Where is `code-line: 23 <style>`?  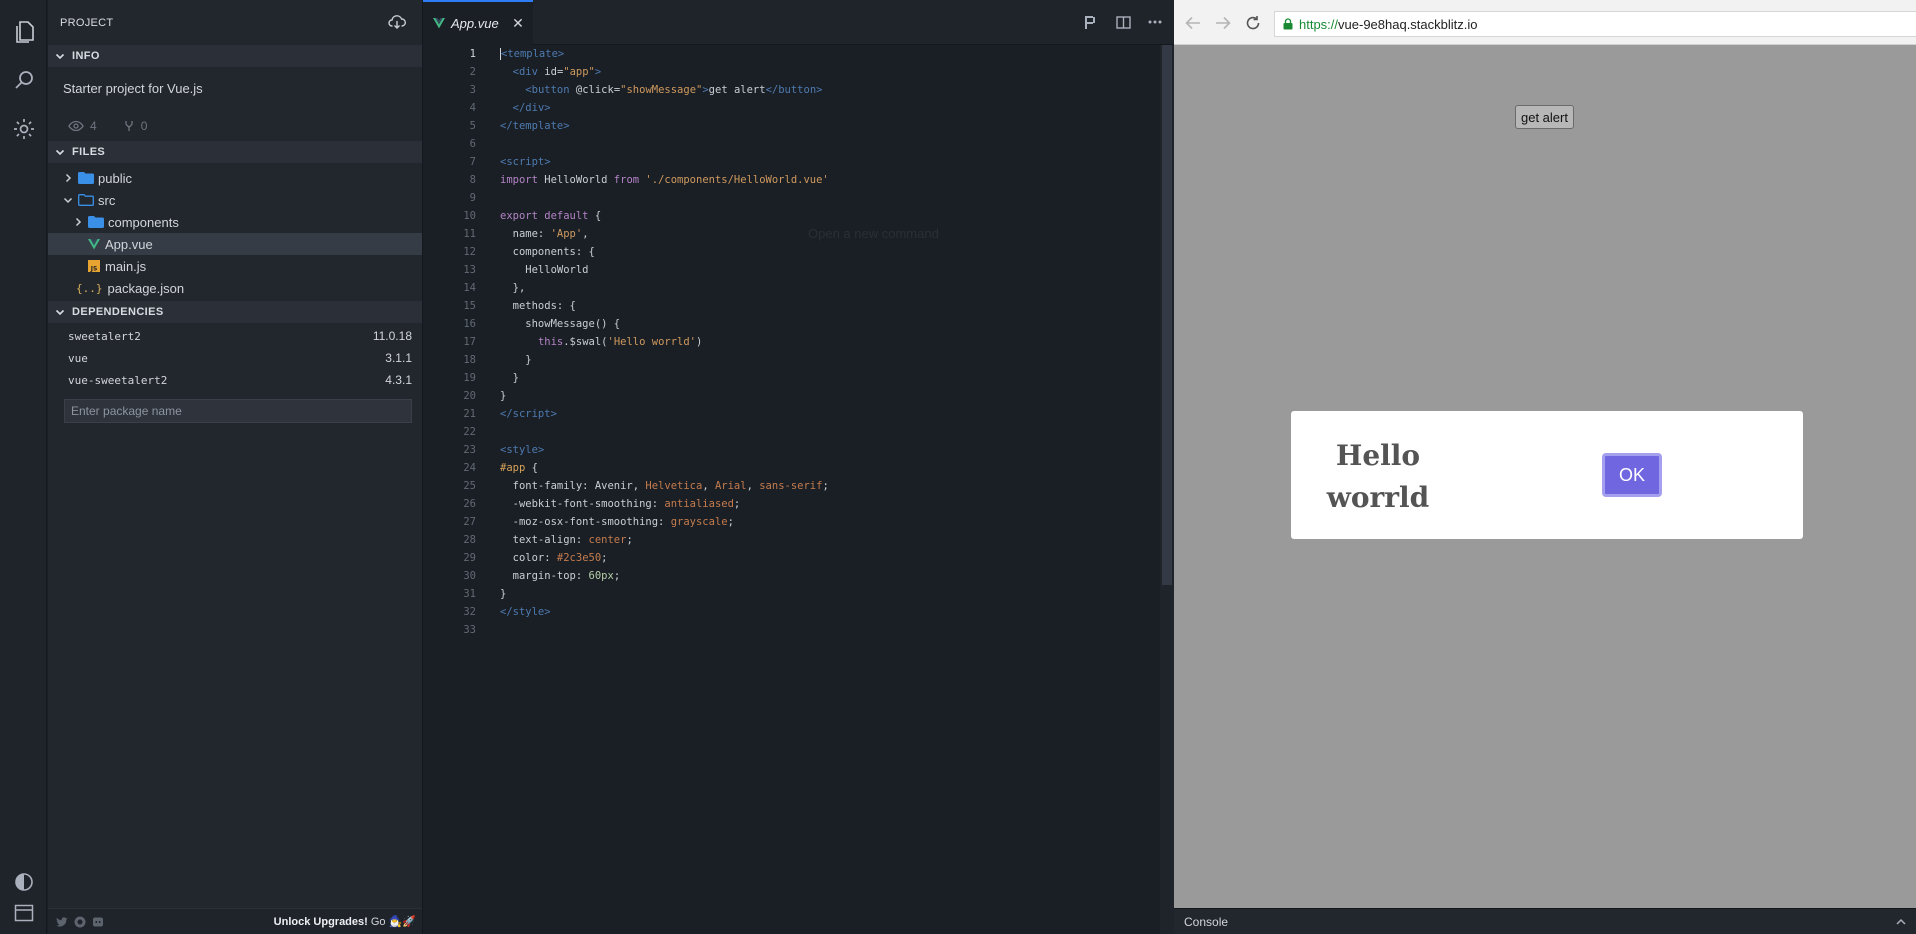 code-line: 23 <style> is located at coordinates (790, 450).